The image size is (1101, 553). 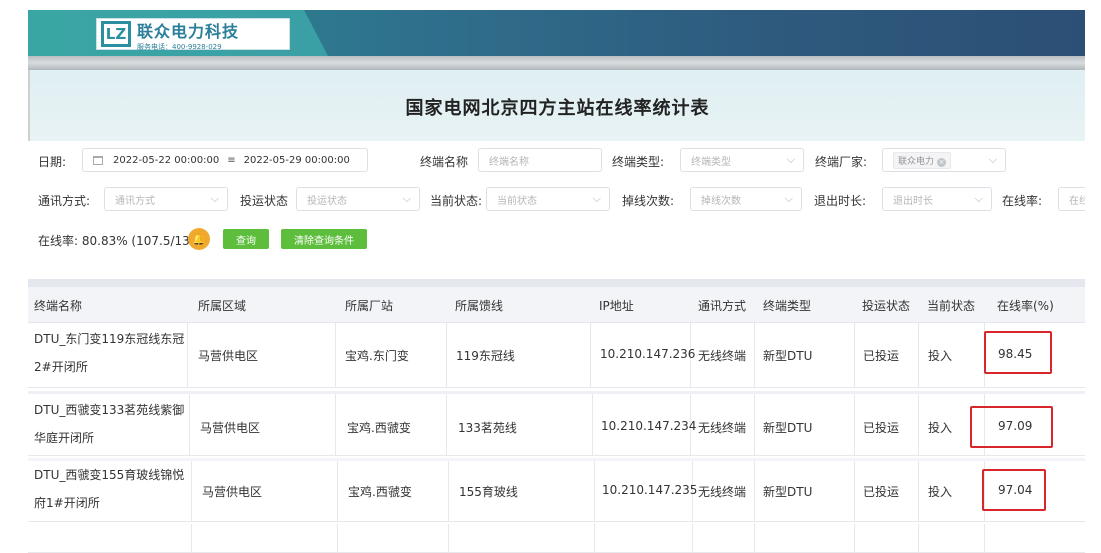 I want to click on disconnect-count-placeholder: 掉线次数, so click(x=721, y=201).